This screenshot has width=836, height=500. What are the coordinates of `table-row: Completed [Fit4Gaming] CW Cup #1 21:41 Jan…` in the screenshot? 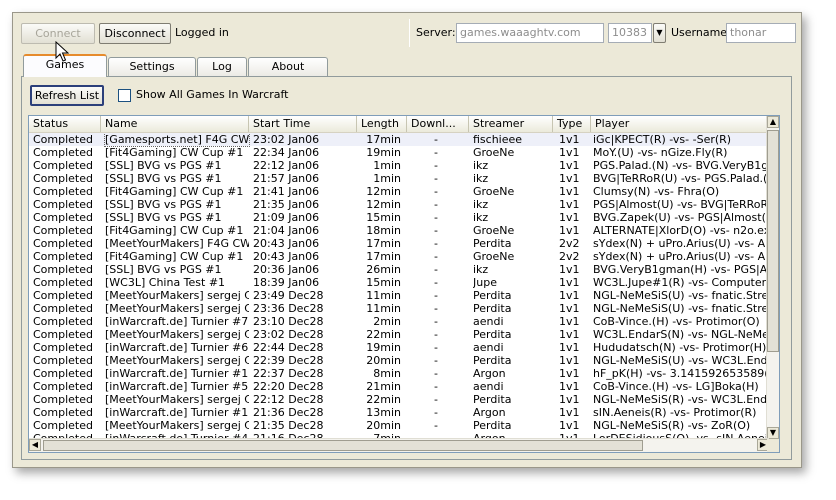 It's located at (399, 191).